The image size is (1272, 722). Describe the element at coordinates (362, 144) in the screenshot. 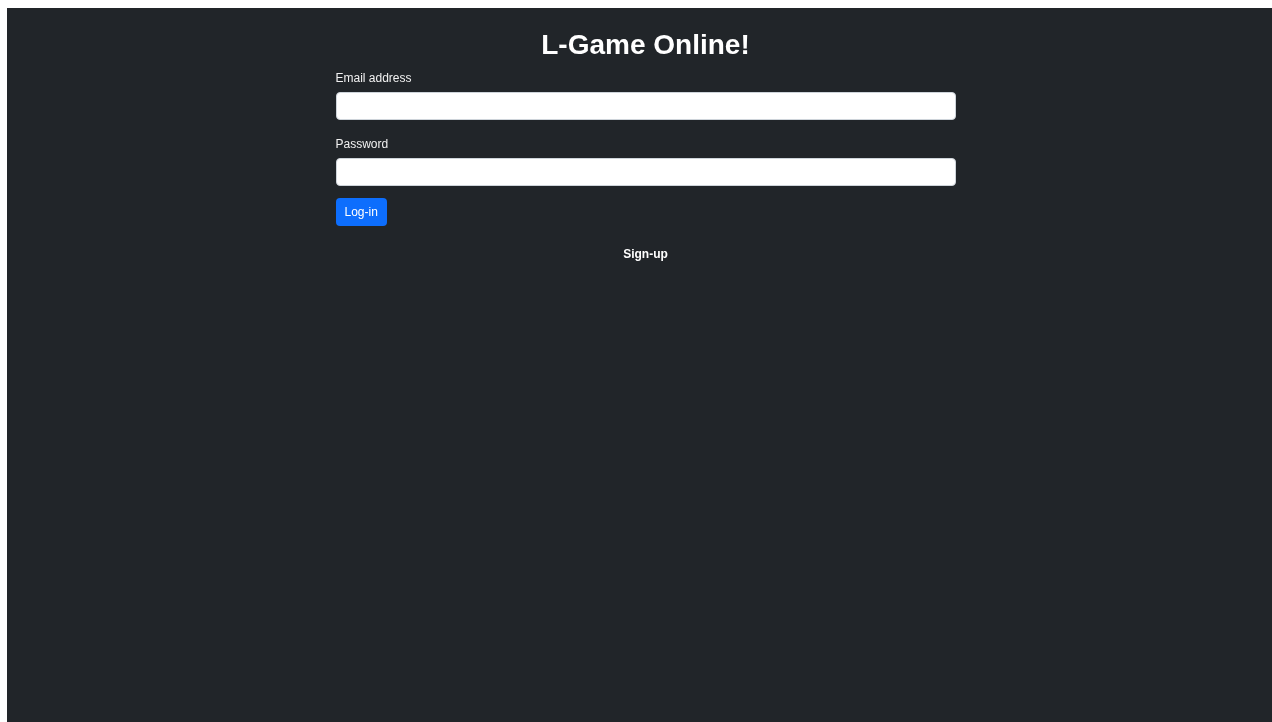

I see `field-label: Password` at that location.